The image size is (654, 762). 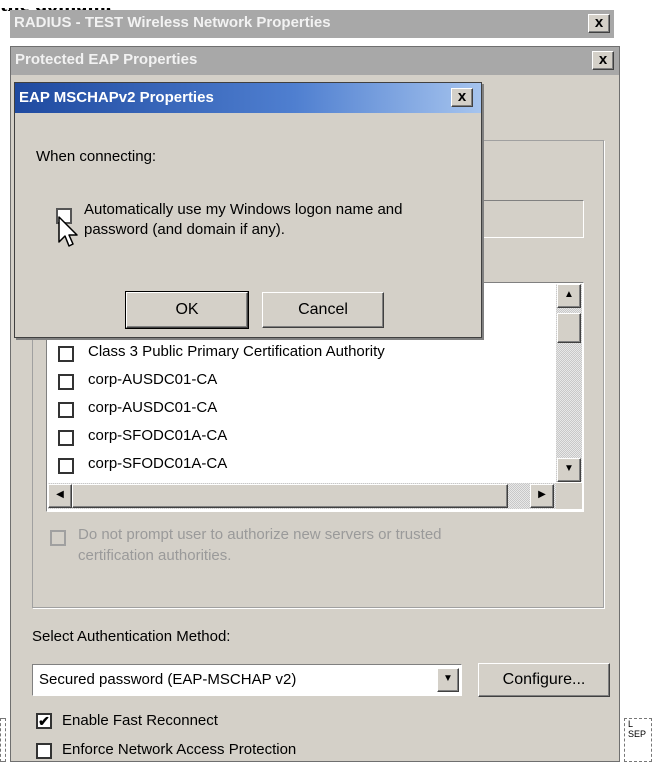 I want to click on triangle-right-icon: ▶, so click(x=542, y=494).